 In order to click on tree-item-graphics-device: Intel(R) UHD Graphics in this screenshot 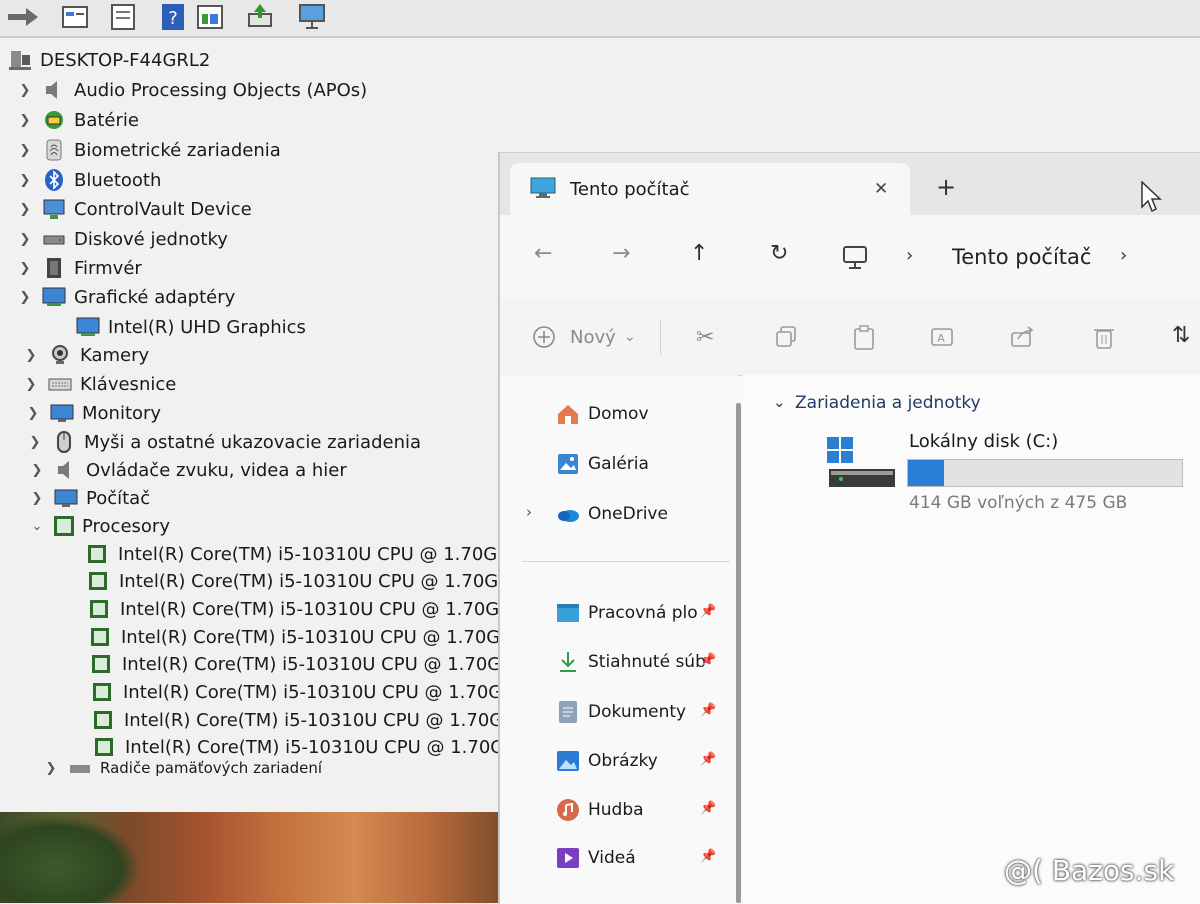, I will do `click(191, 327)`.